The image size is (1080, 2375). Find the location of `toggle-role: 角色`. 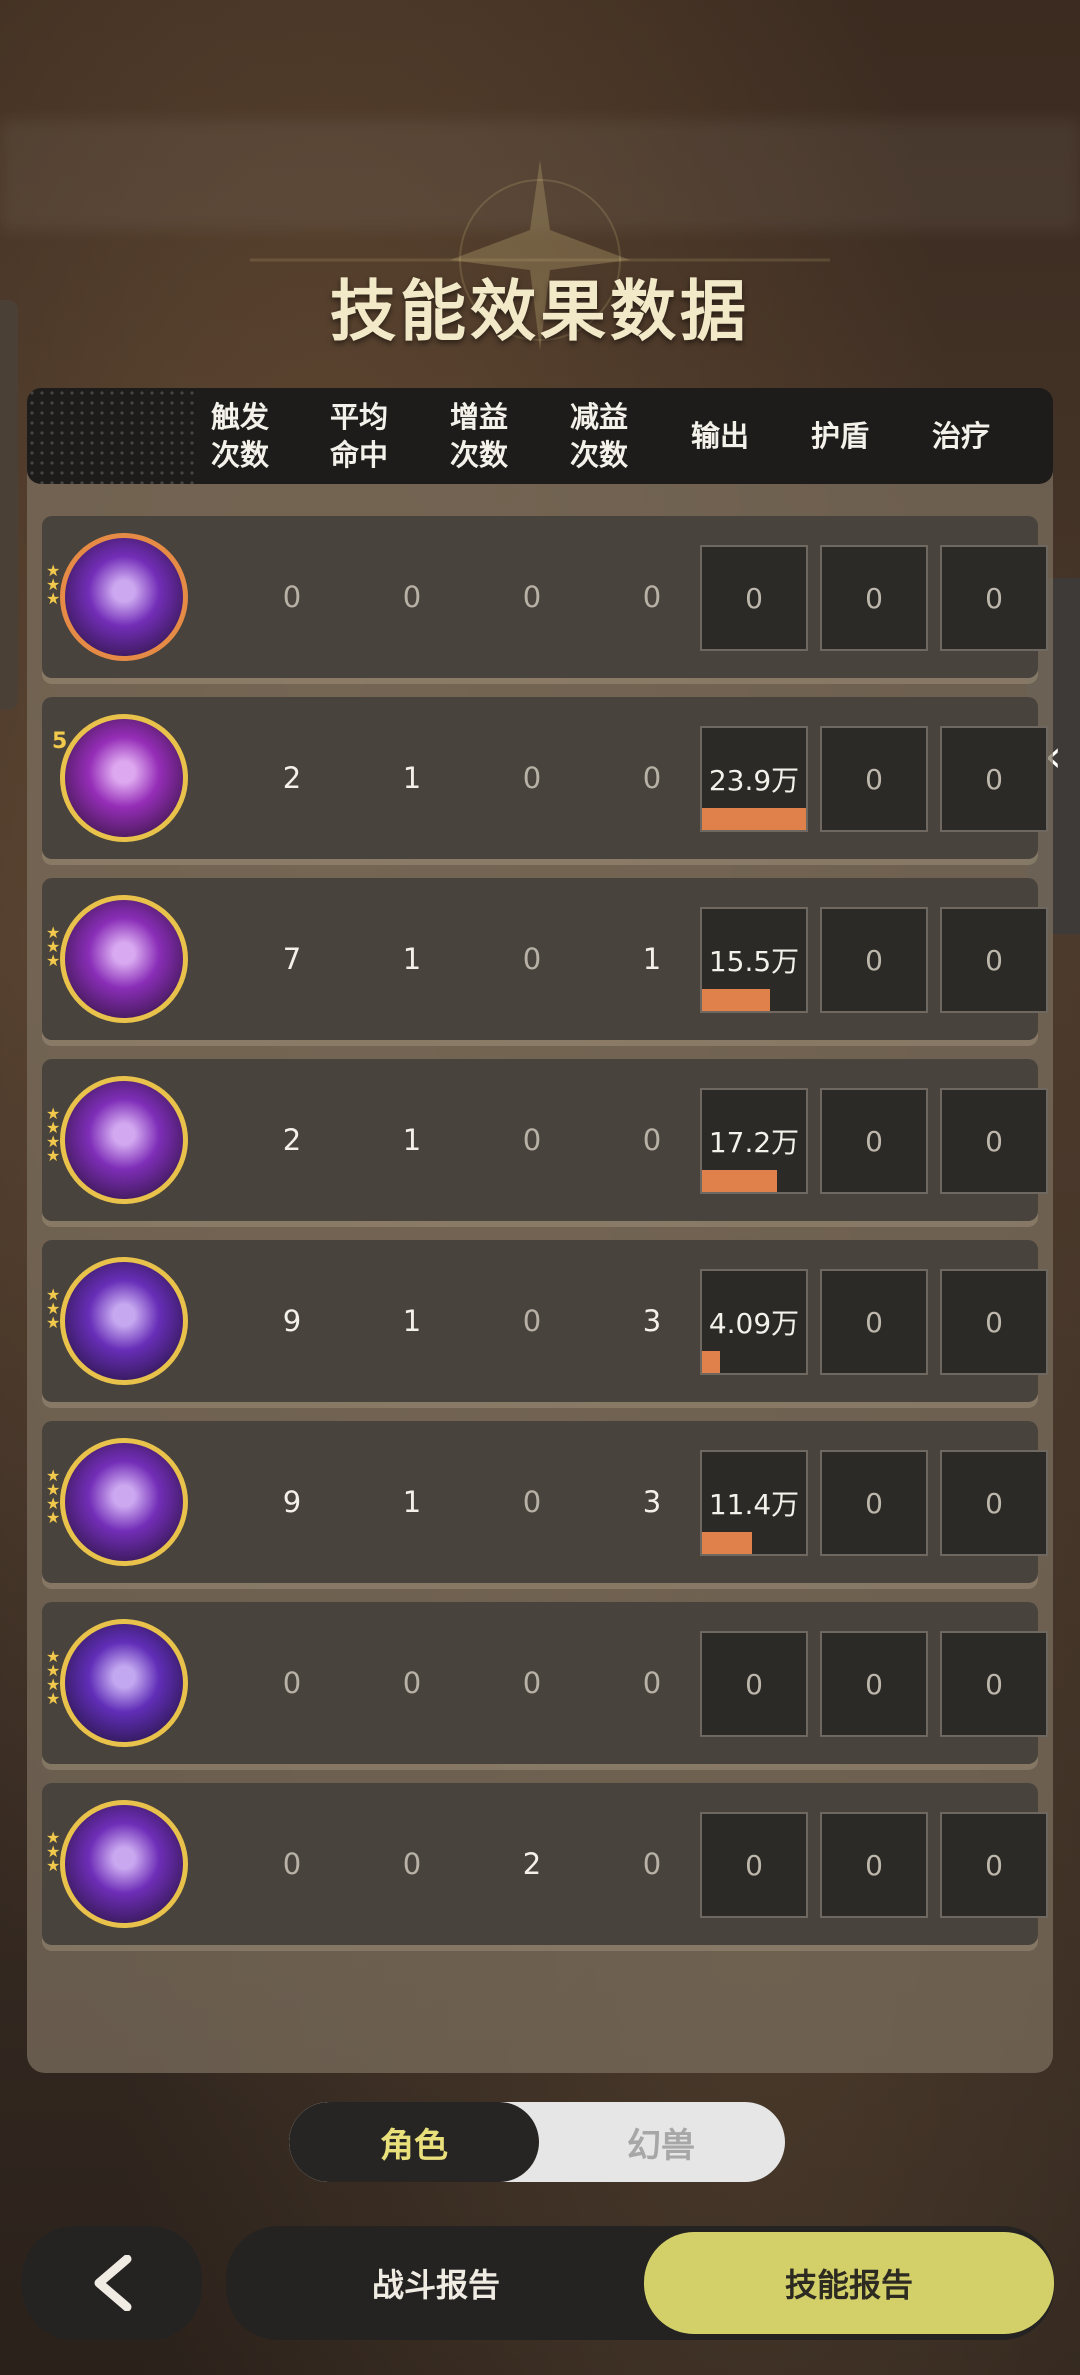

toggle-role: 角色 is located at coordinates (414, 2142).